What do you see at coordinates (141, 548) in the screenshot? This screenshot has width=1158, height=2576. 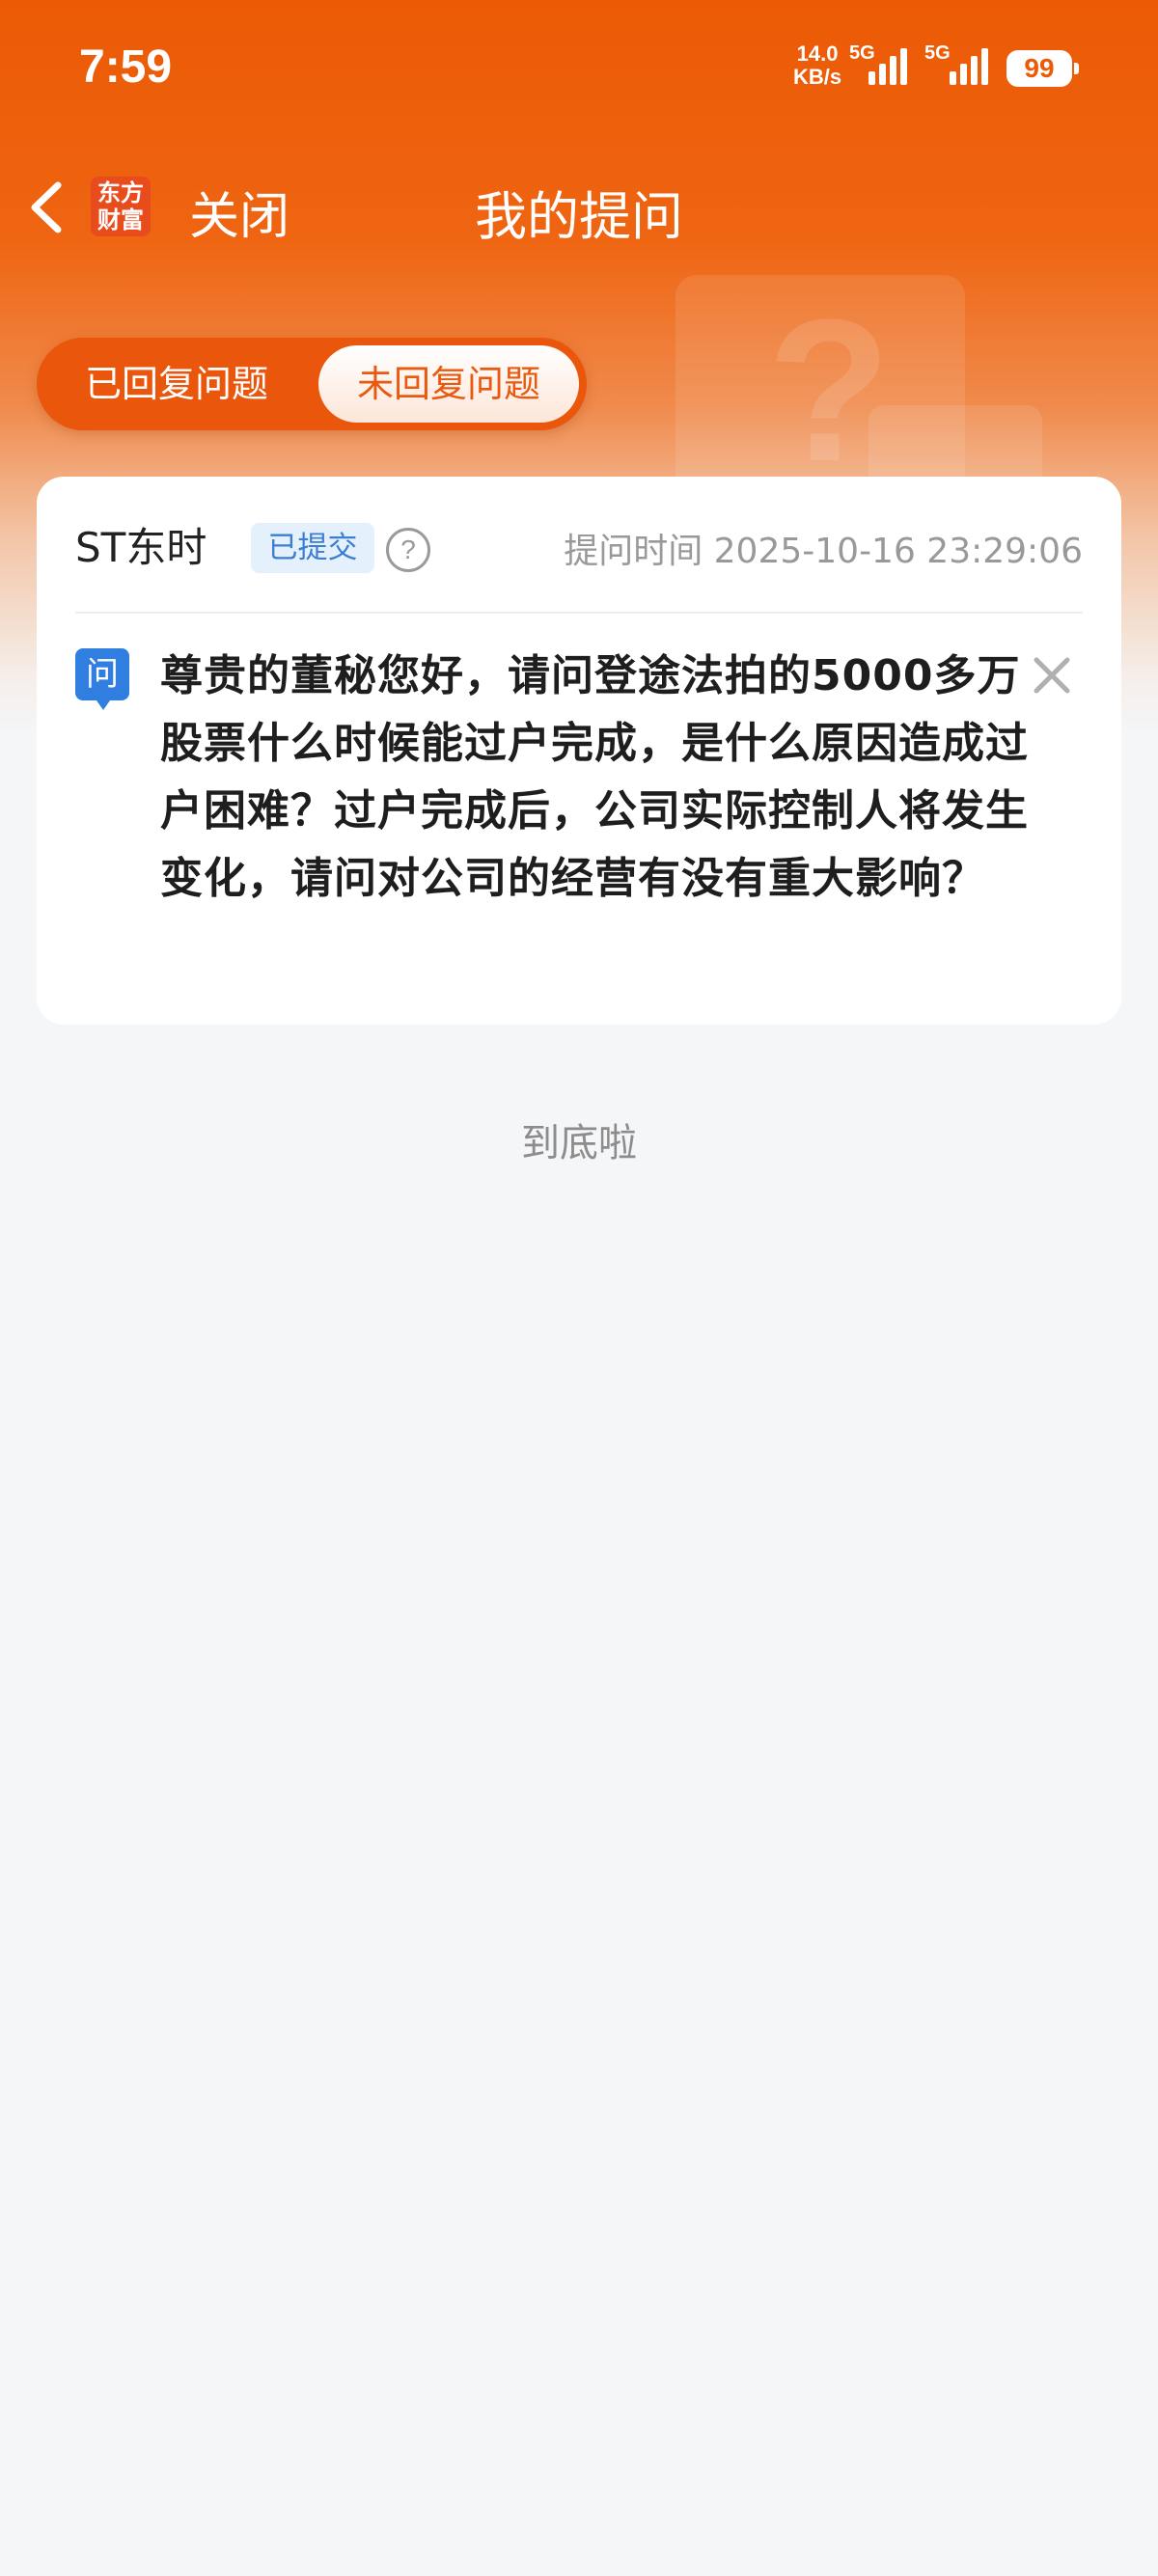 I see `company-name: ST东时` at bounding box center [141, 548].